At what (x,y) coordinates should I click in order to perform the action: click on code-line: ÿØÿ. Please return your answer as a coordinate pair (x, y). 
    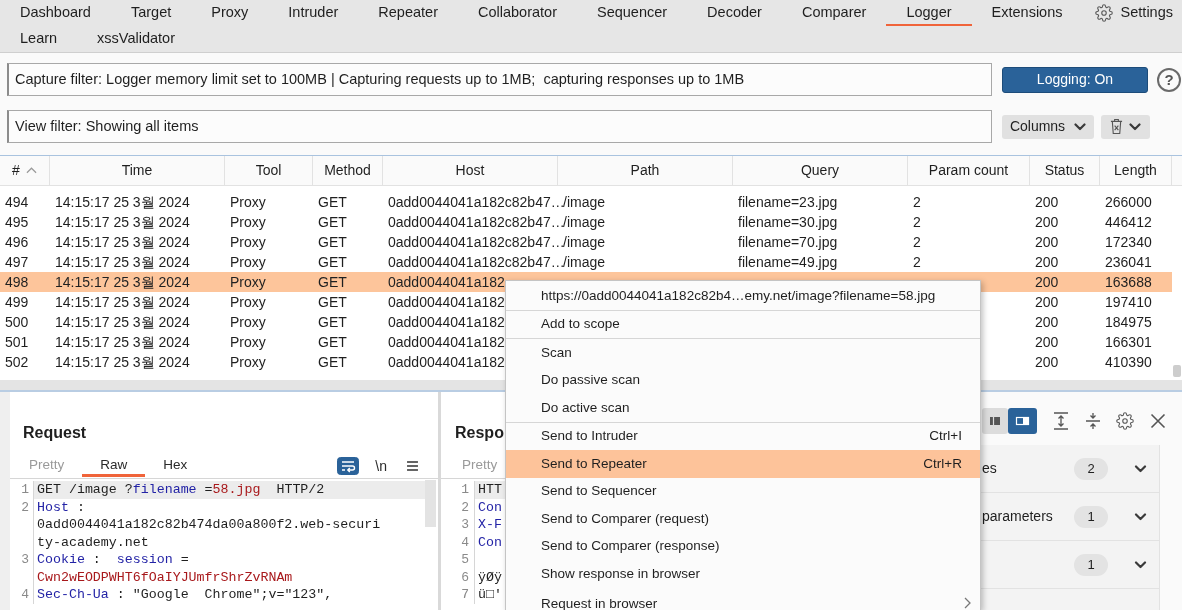
    Looking at the image, I should click on (490, 577).